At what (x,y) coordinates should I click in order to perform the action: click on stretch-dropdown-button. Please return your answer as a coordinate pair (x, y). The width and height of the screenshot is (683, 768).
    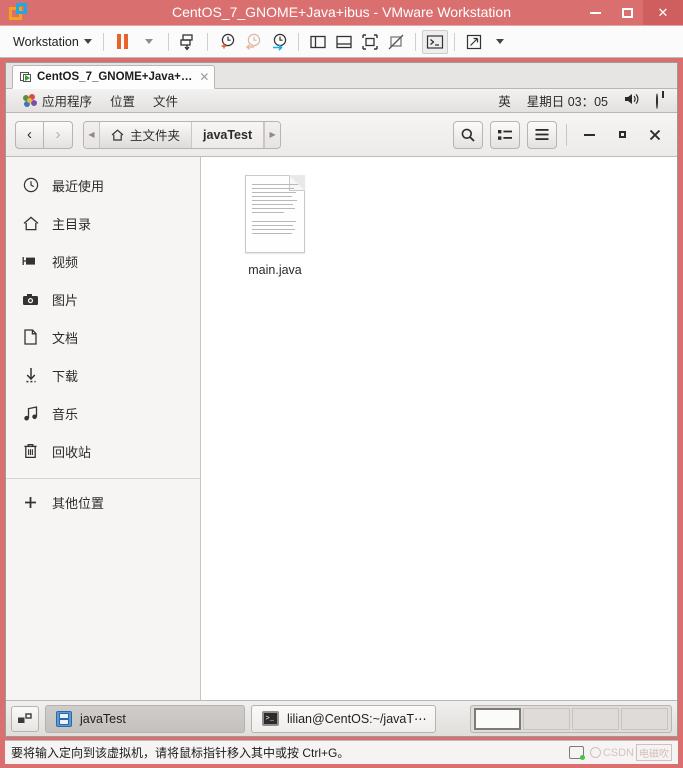
    Looking at the image, I should click on (500, 42).